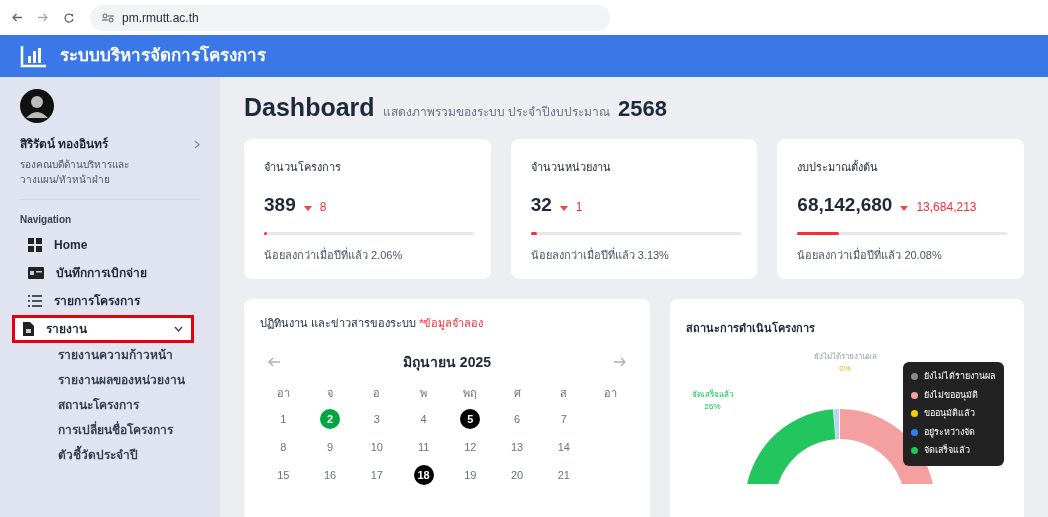 This screenshot has height=517, width=1048. What do you see at coordinates (330, 475) in the screenshot?
I see `calendar-day: 16` at bounding box center [330, 475].